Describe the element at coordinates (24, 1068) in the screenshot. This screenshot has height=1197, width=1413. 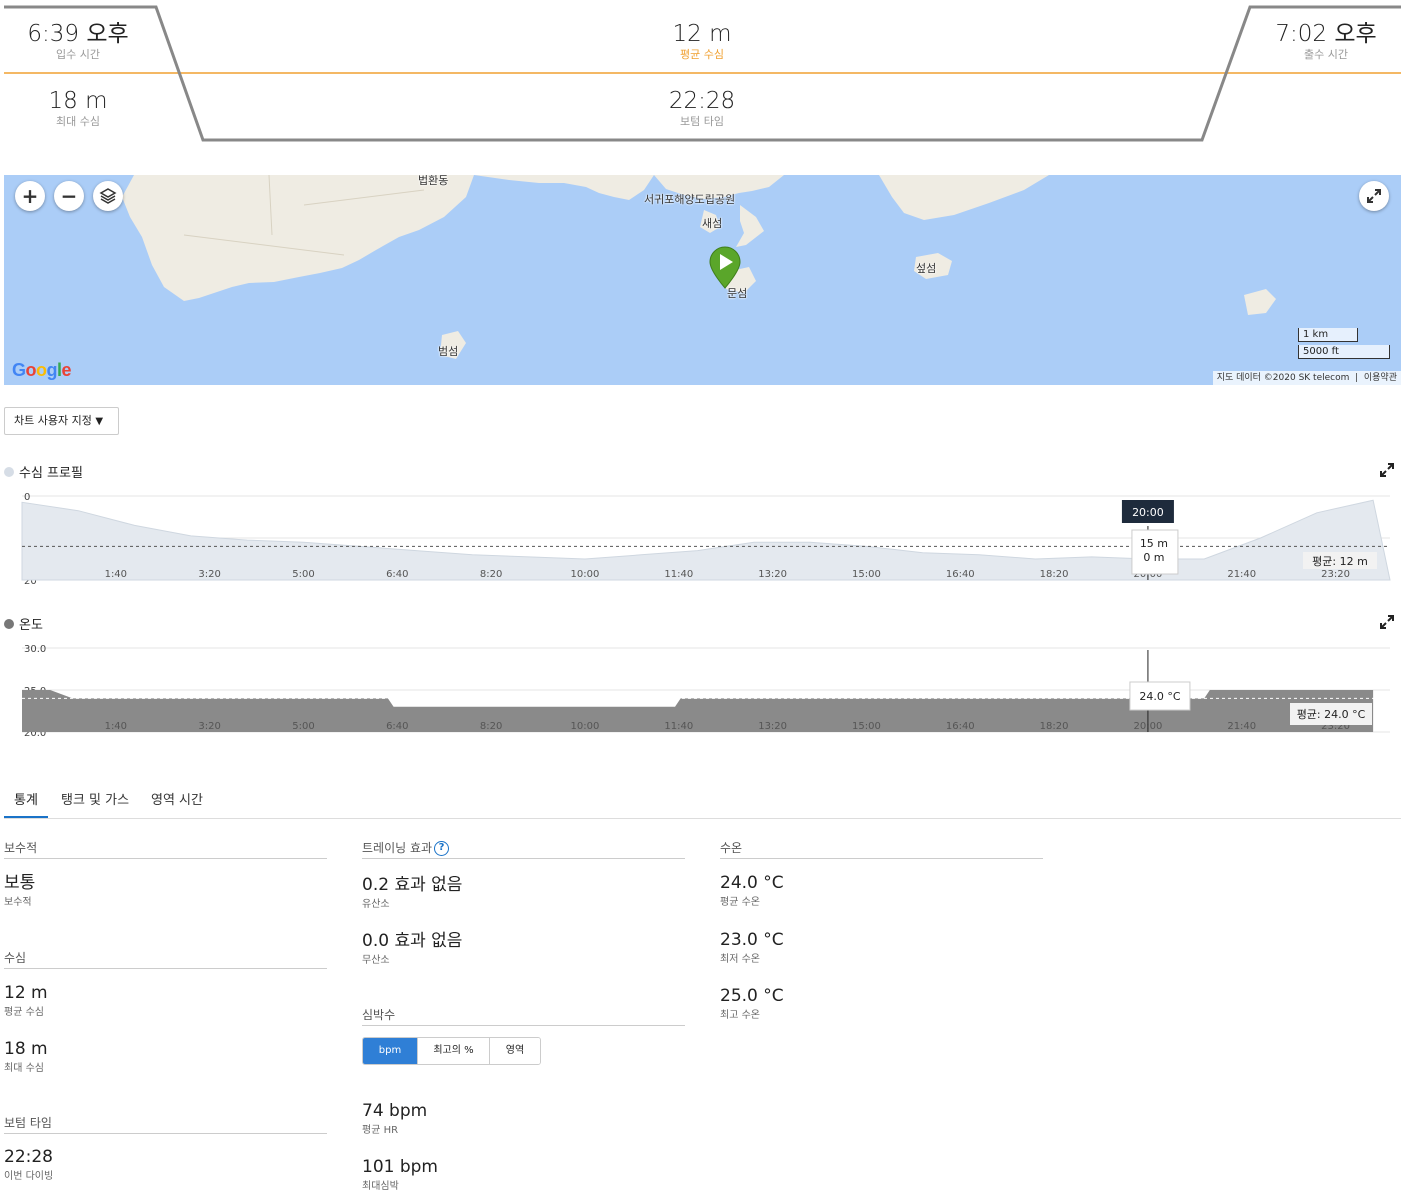
I see `depth-max-label: 최대 수심` at that location.